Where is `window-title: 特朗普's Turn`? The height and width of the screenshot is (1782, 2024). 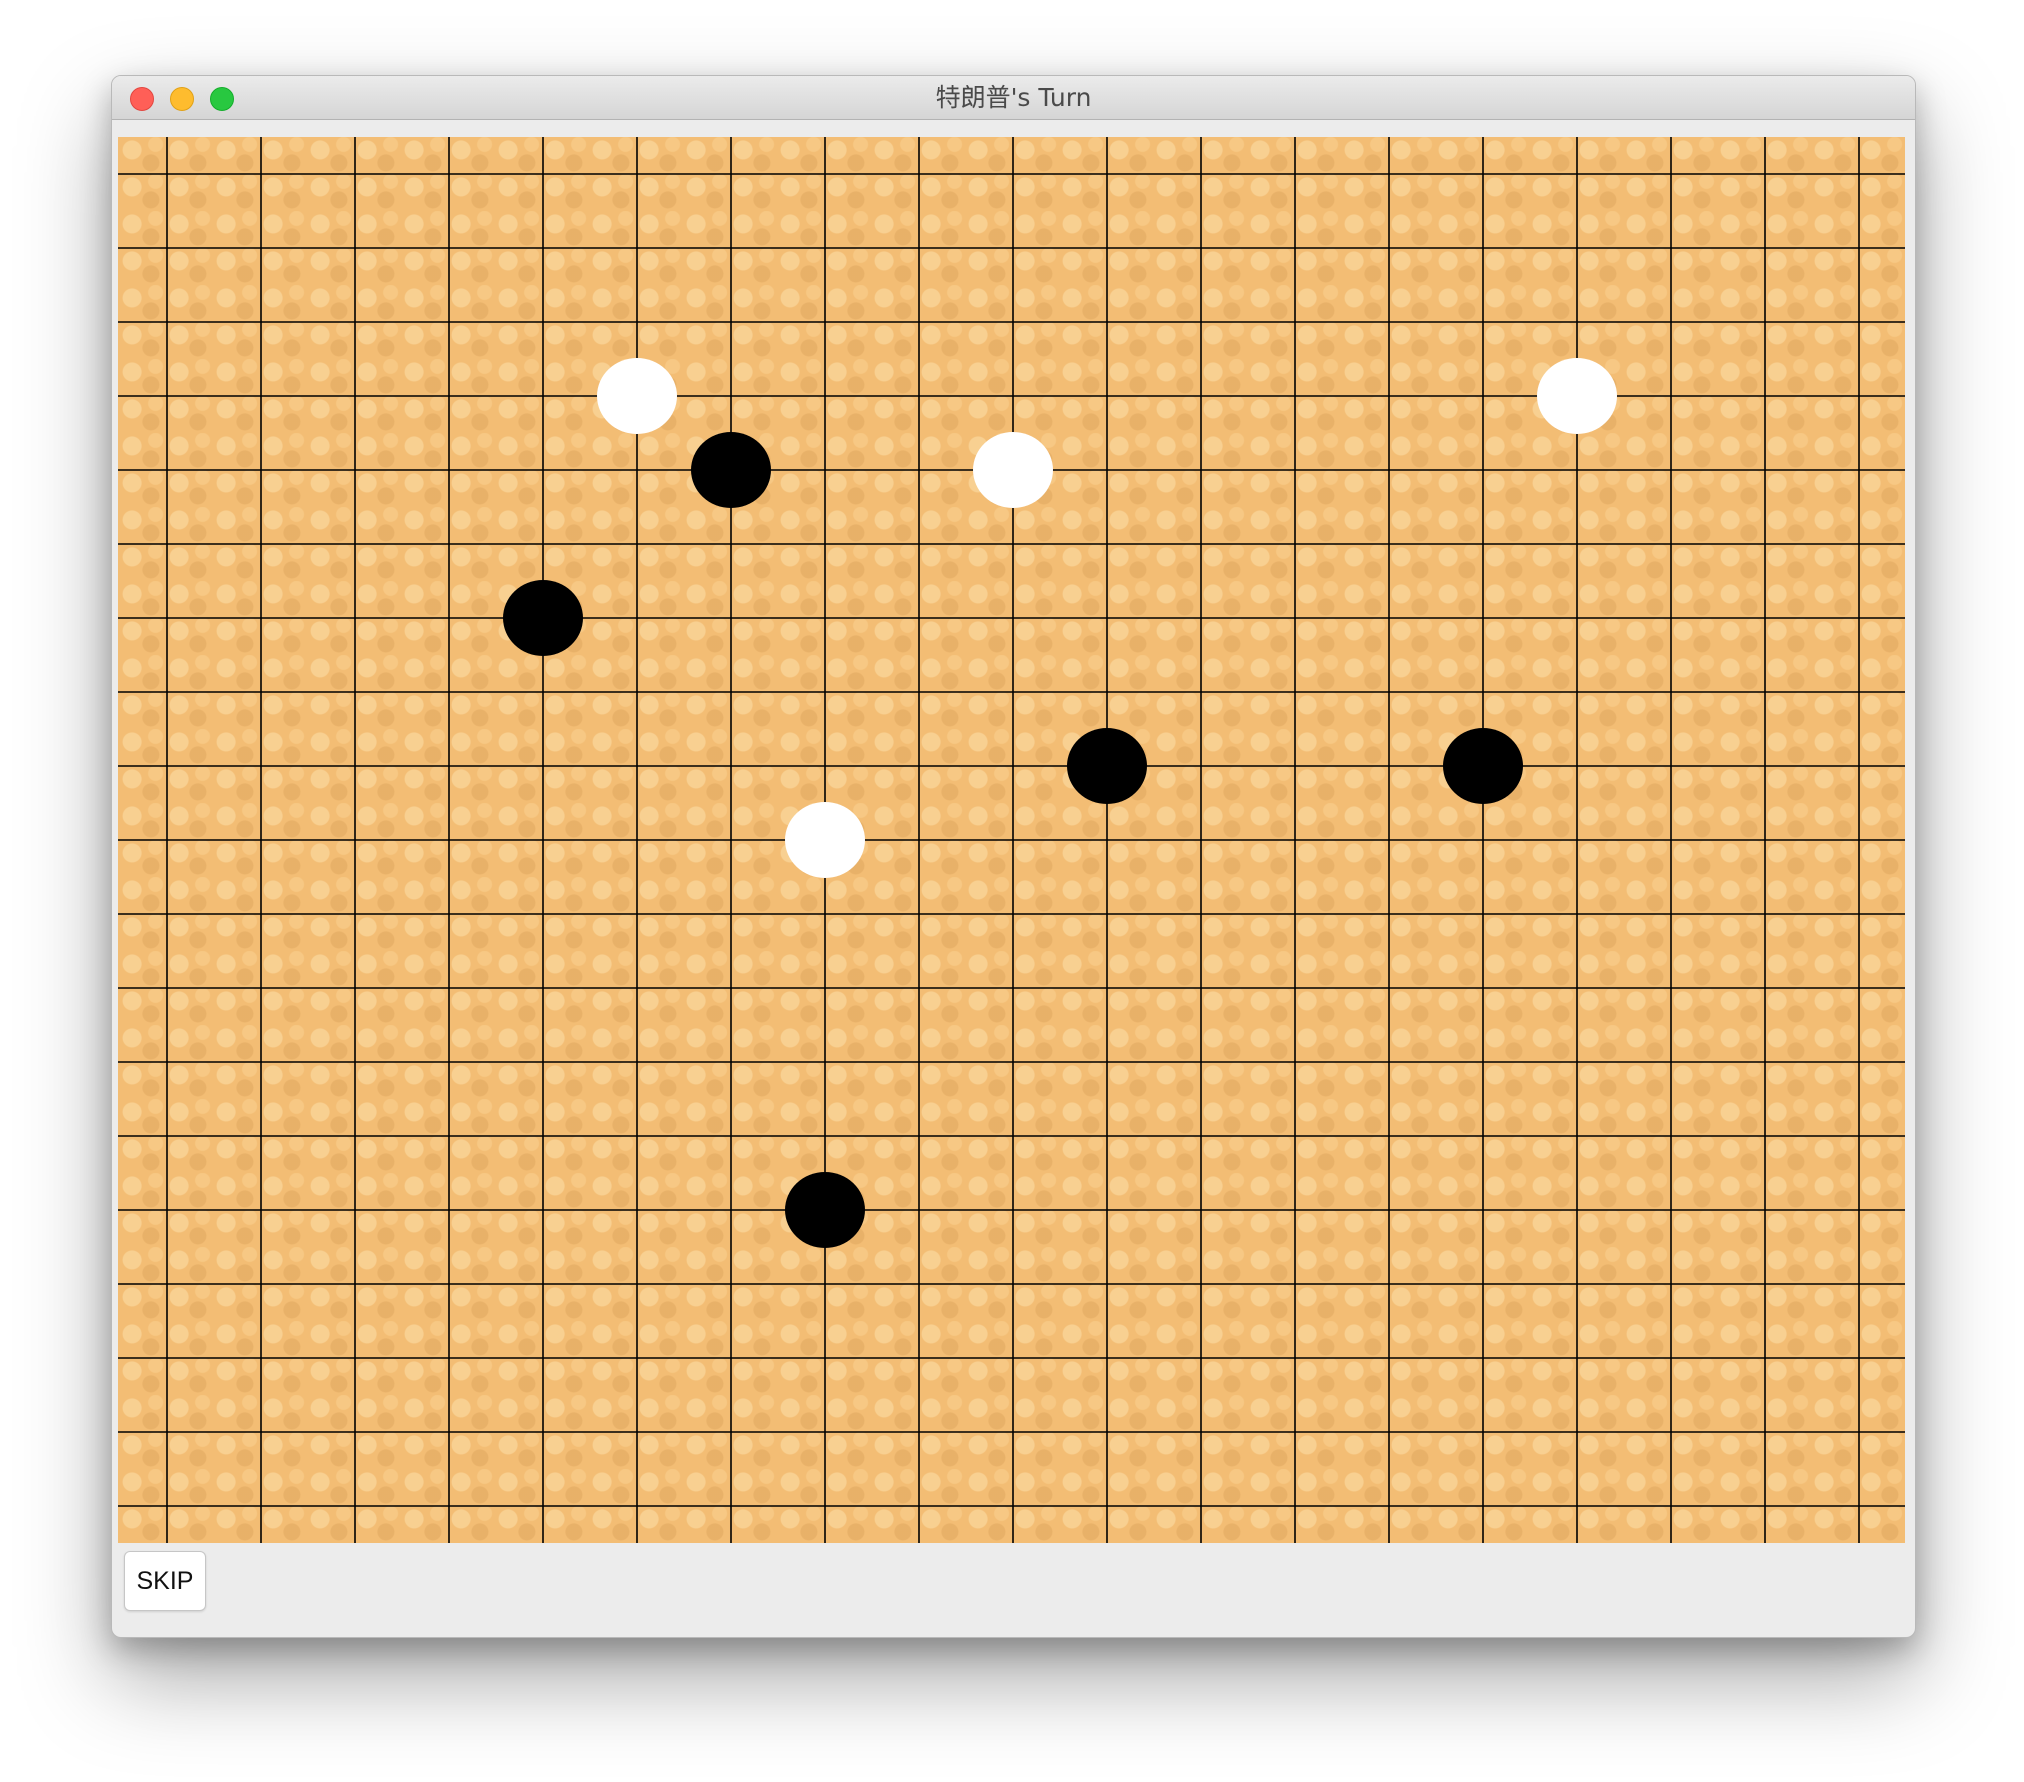 window-title: 特朗普's Turn is located at coordinates (1013, 97).